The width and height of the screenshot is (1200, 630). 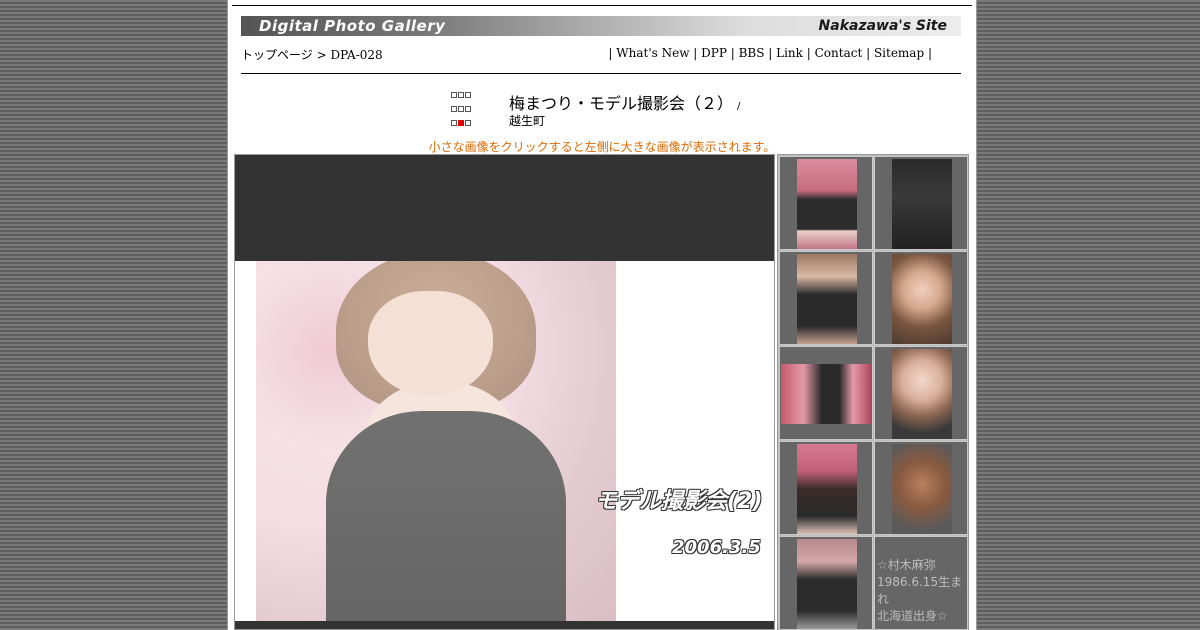 I want to click on nav-dpp-link: DPP, so click(x=714, y=53).